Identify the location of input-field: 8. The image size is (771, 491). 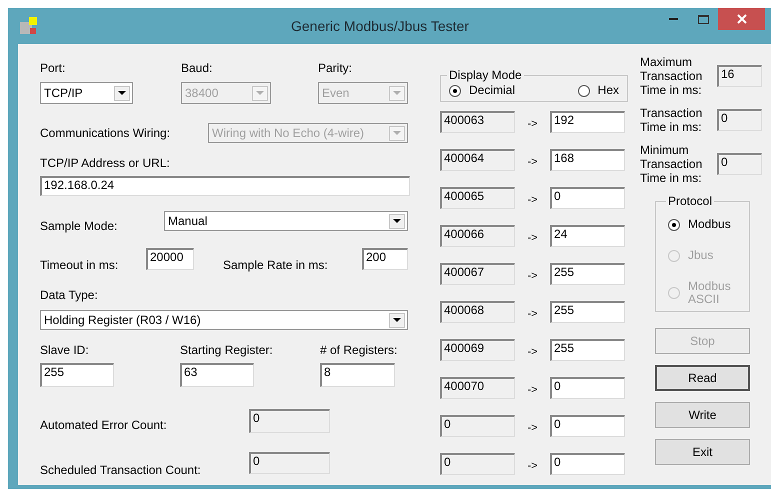
(357, 375).